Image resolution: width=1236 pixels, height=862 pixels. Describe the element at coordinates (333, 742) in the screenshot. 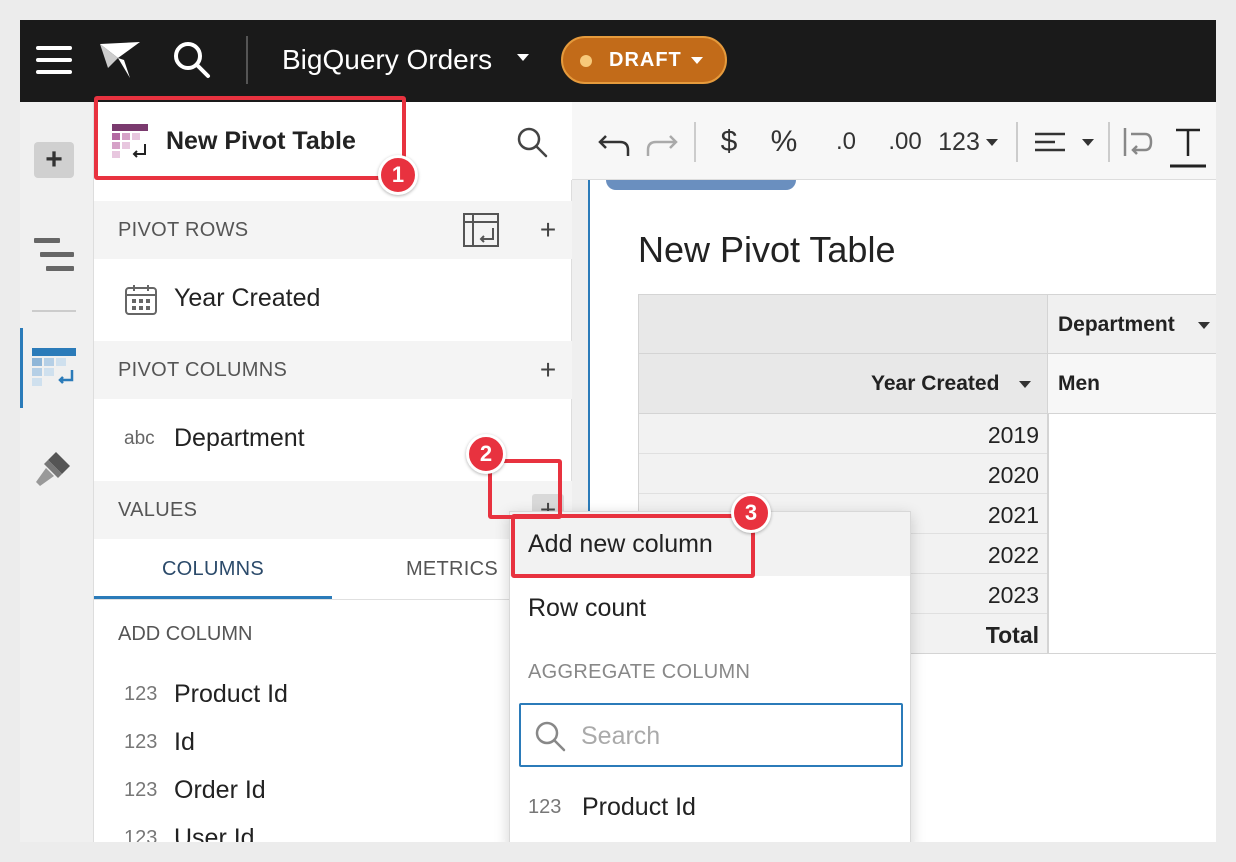

I see `list-item: 123 Id` at that location.